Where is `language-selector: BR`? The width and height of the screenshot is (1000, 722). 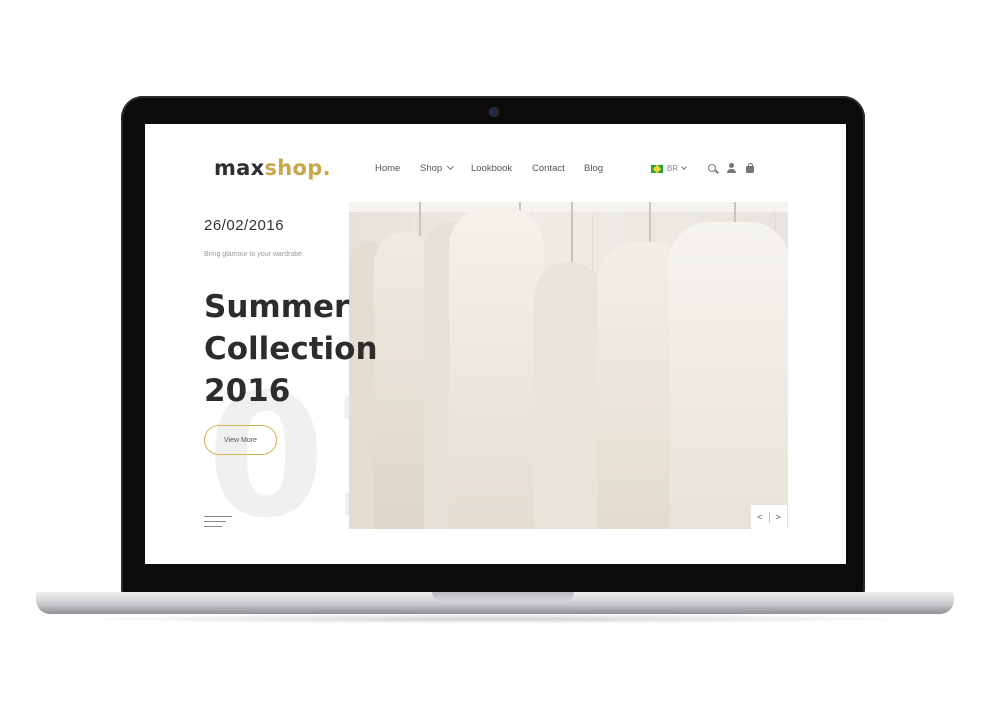 language-selector: BR is located at coordinates (677, 168).